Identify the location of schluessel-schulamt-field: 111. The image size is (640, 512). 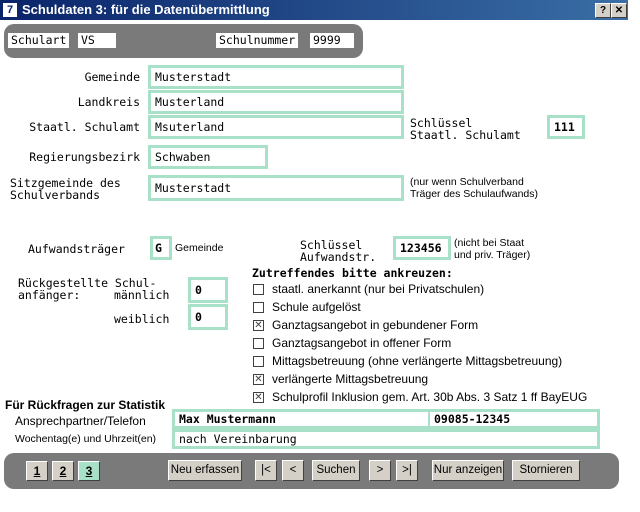
(566, 127).